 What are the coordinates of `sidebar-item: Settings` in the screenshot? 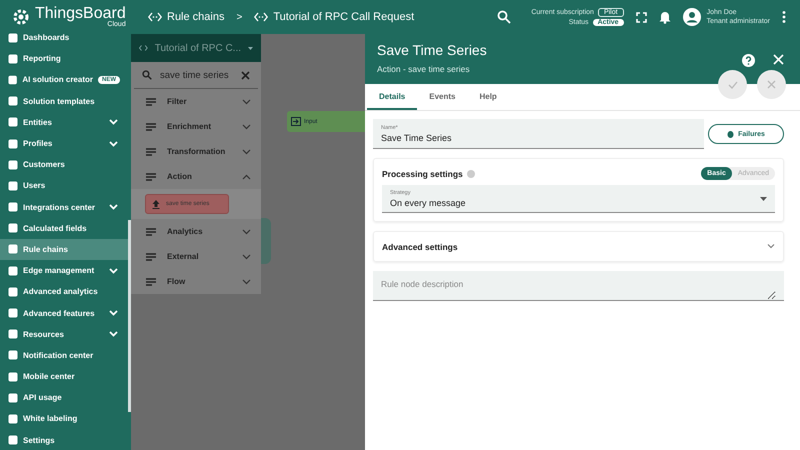 It's located at (64, 440).